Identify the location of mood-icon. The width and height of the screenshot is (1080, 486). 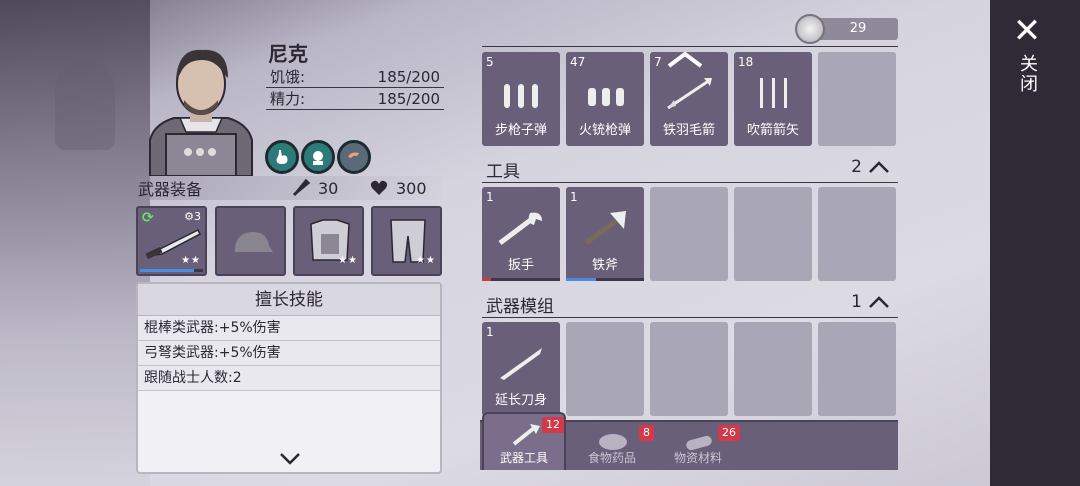
(318, 157).